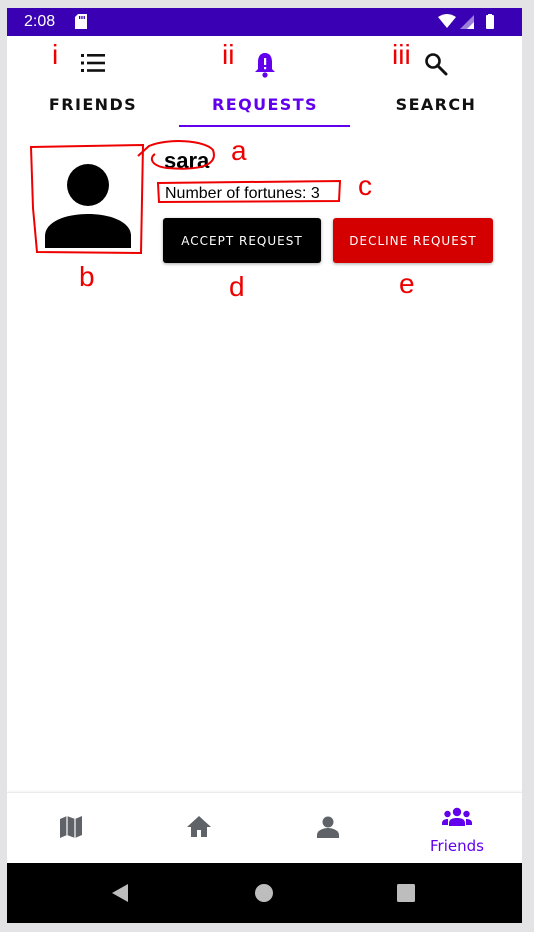 This screenshot has width=534, height=932. What do you see at coordinates (436, 104) in the screenshot?
I see `tab-search-label: SEARCH` at bounding box center [436, 104].